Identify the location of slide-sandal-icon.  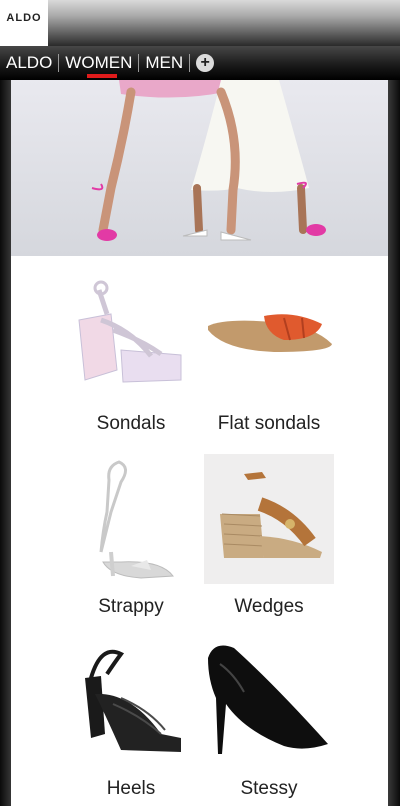
(270, 333).